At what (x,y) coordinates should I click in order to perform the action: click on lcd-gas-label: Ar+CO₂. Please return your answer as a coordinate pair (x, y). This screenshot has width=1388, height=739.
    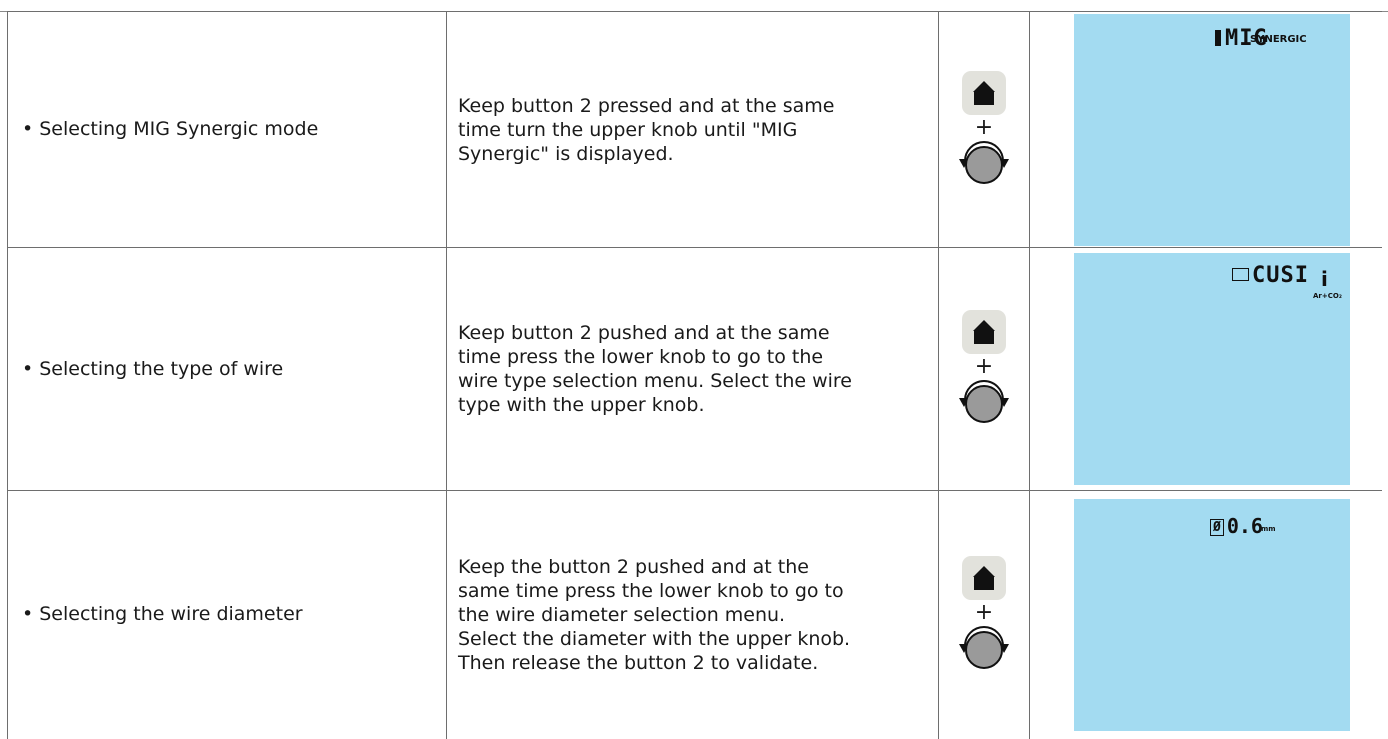
    Looking at the image, I should click on (1327, 296).